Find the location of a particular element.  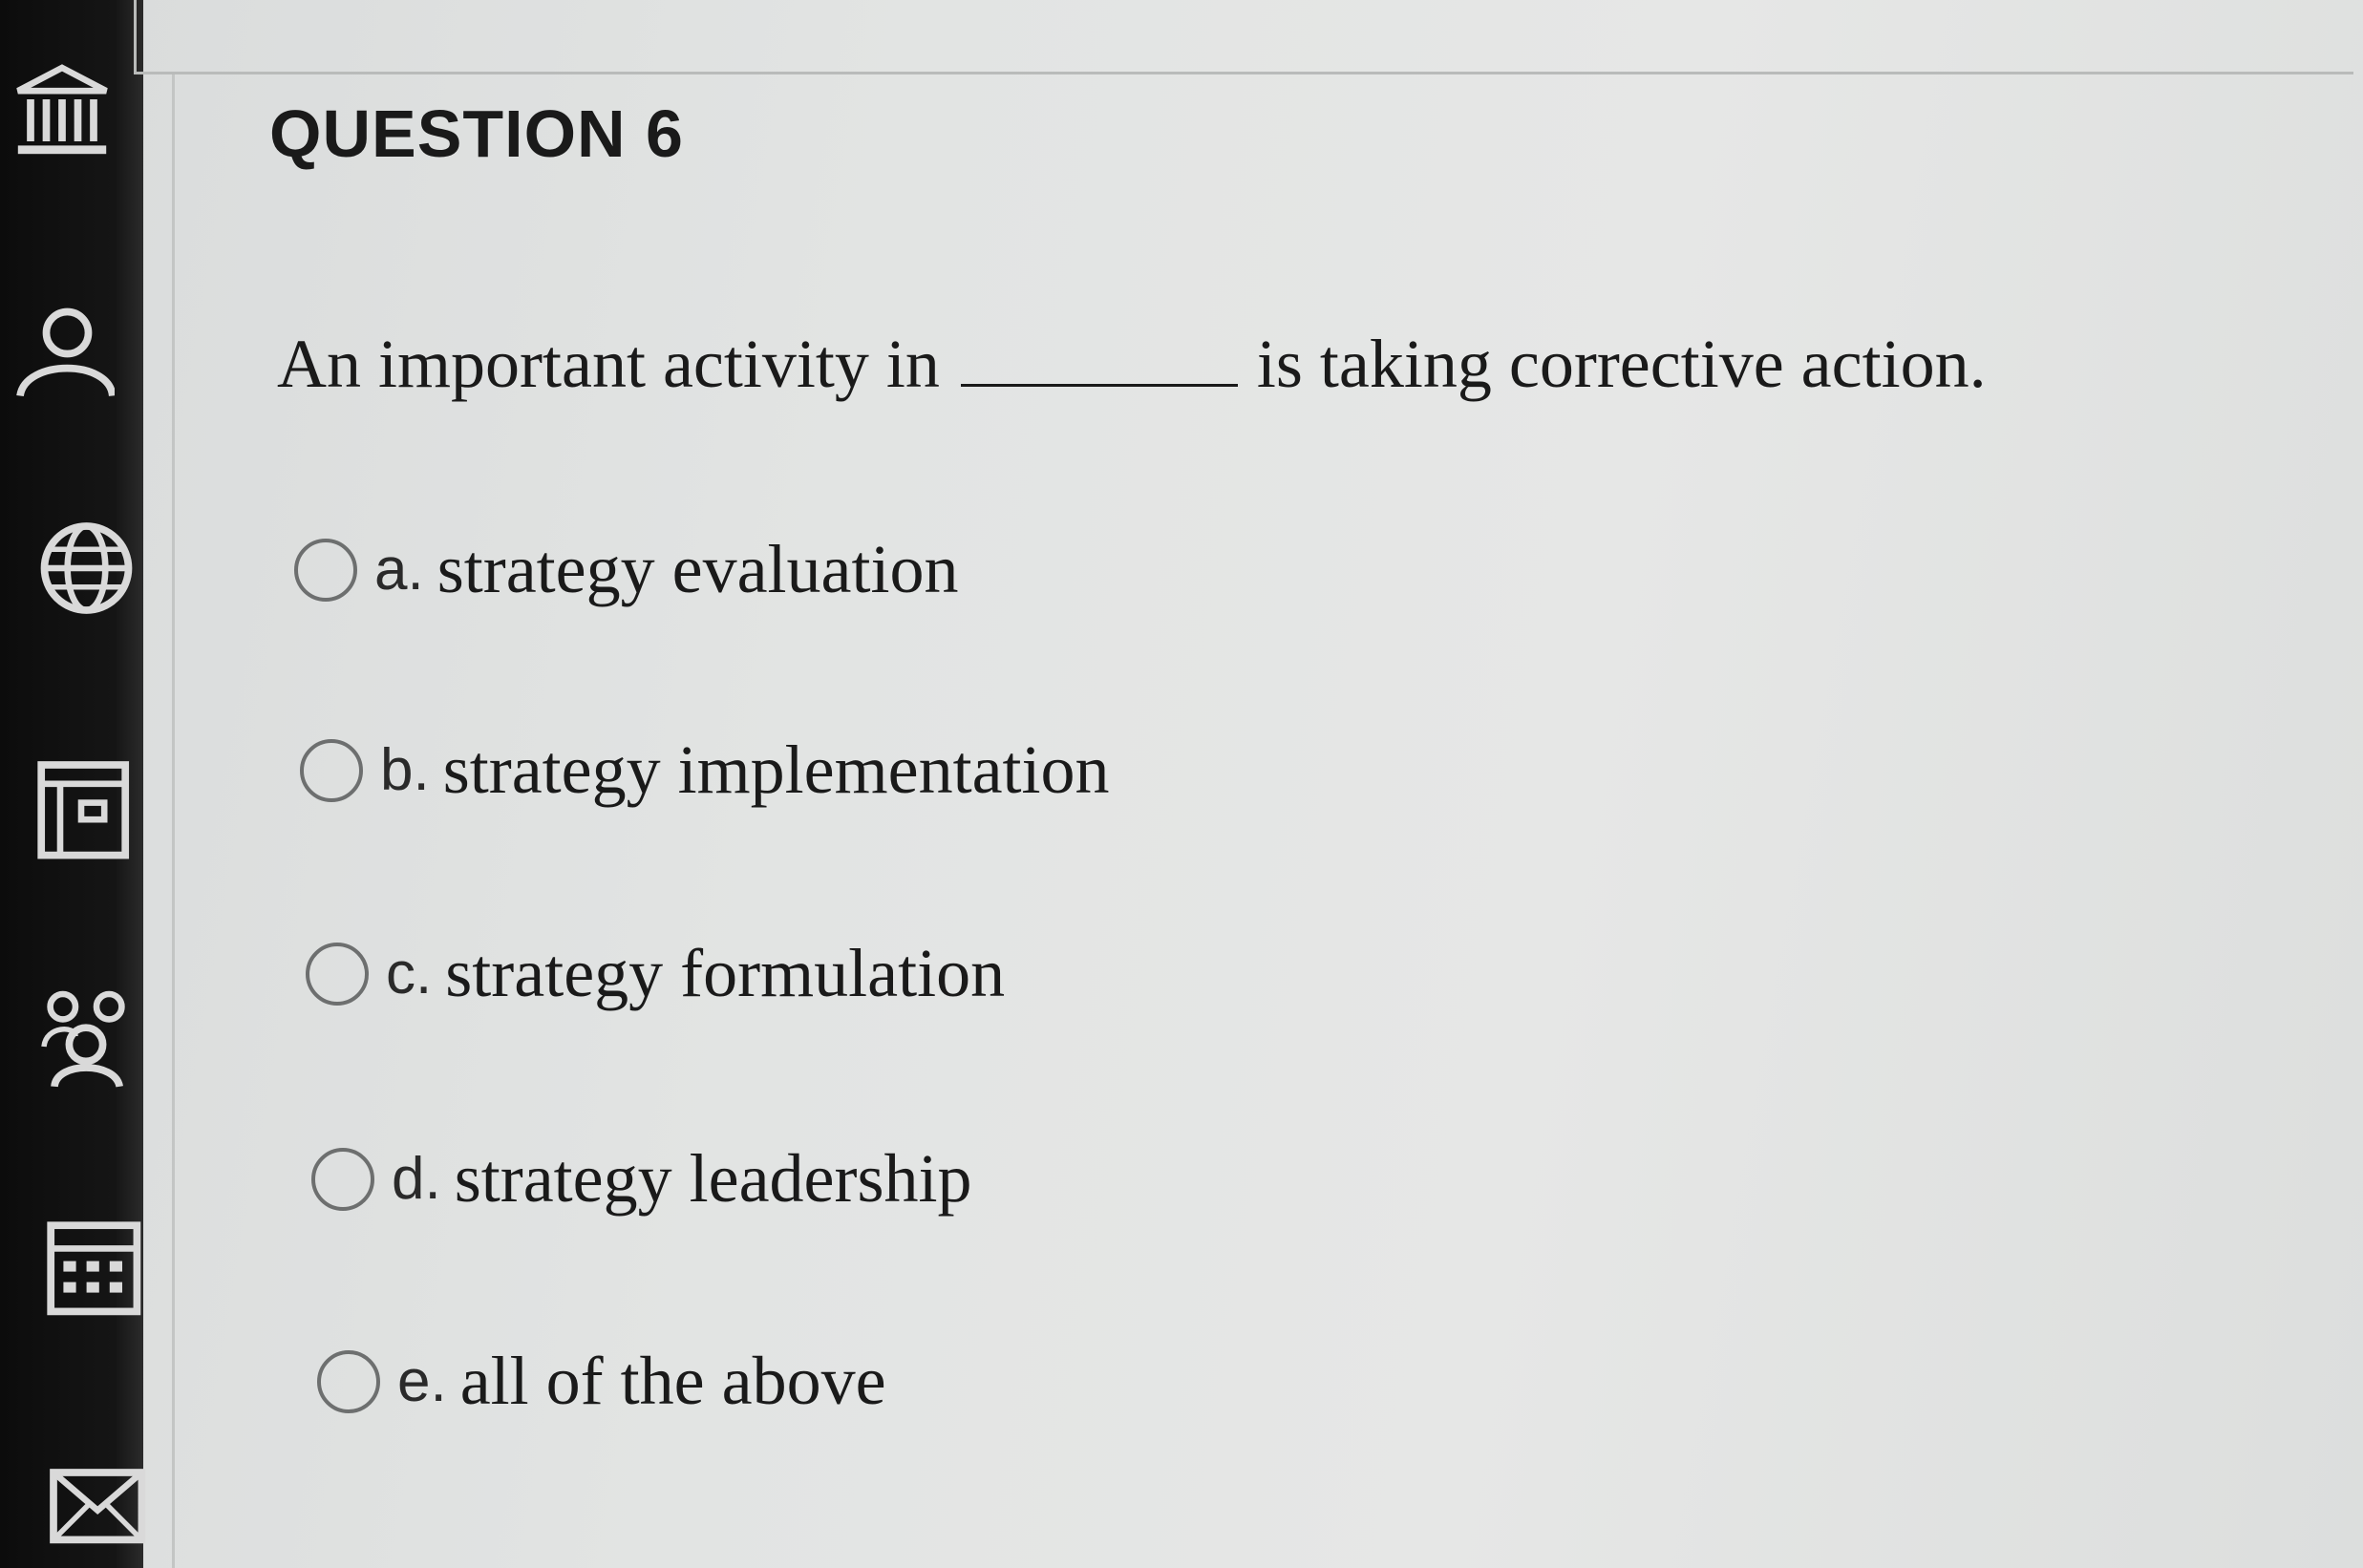

previous-panel-edge is located at coordinates (1243, 37).